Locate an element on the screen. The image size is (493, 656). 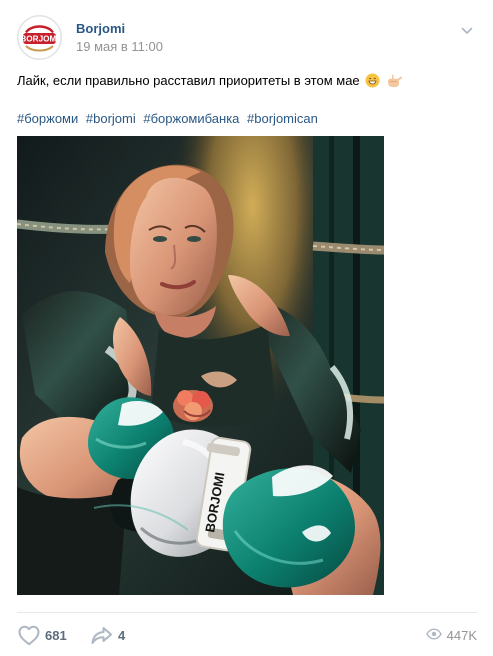
post-menu-button is located at coordinates (467, 31).